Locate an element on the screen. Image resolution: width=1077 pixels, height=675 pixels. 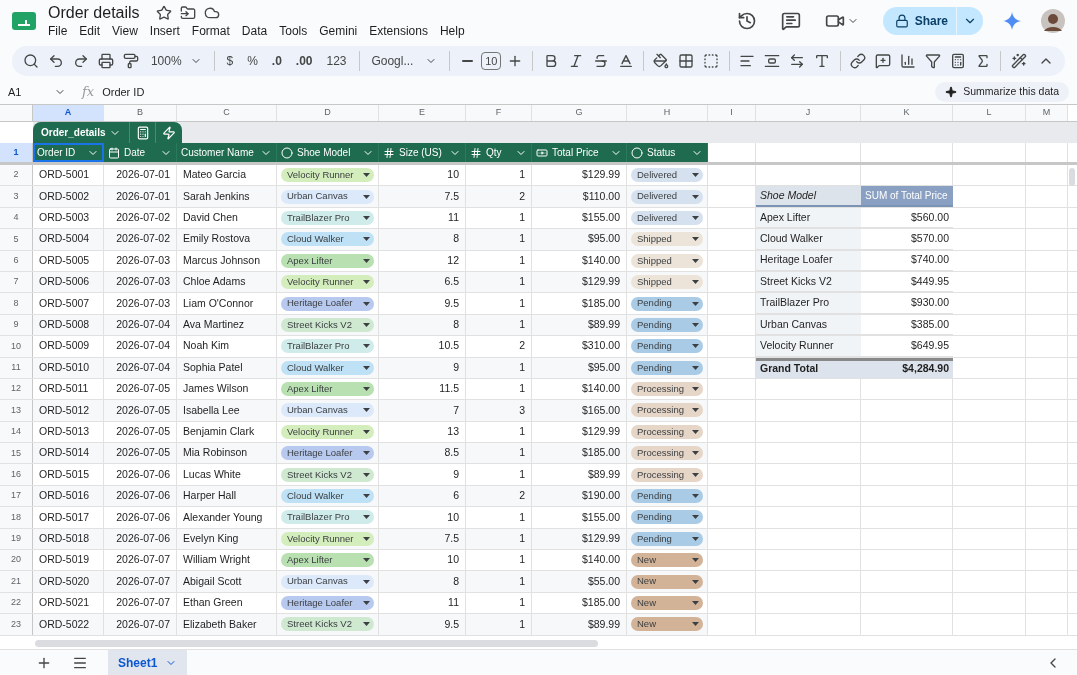
zap-icon is located at coordinates (169, 132).